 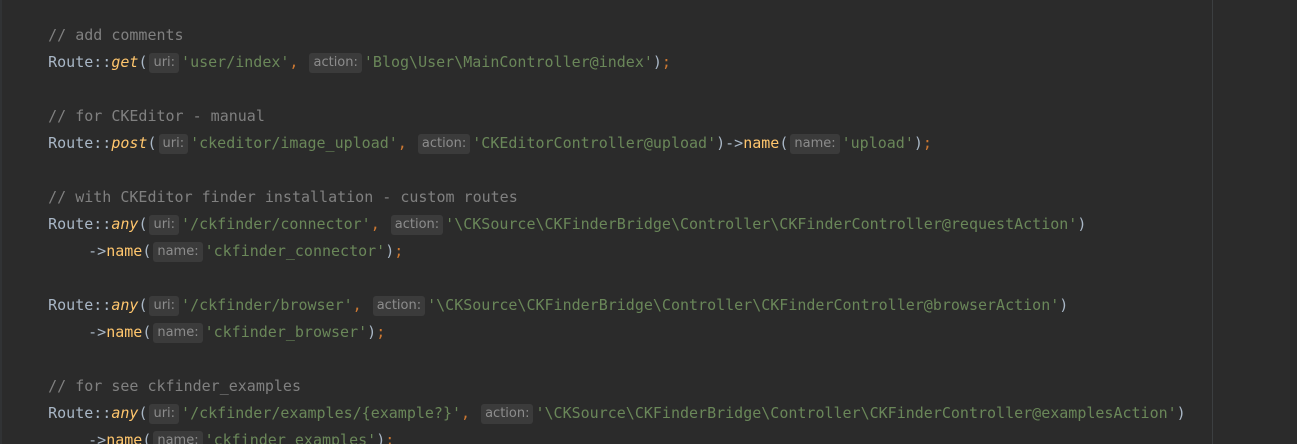 What do you see at coordinates (1212, 222) in the screenshot?
I see `right-margin-guide` at bounding box center [1212, 222].